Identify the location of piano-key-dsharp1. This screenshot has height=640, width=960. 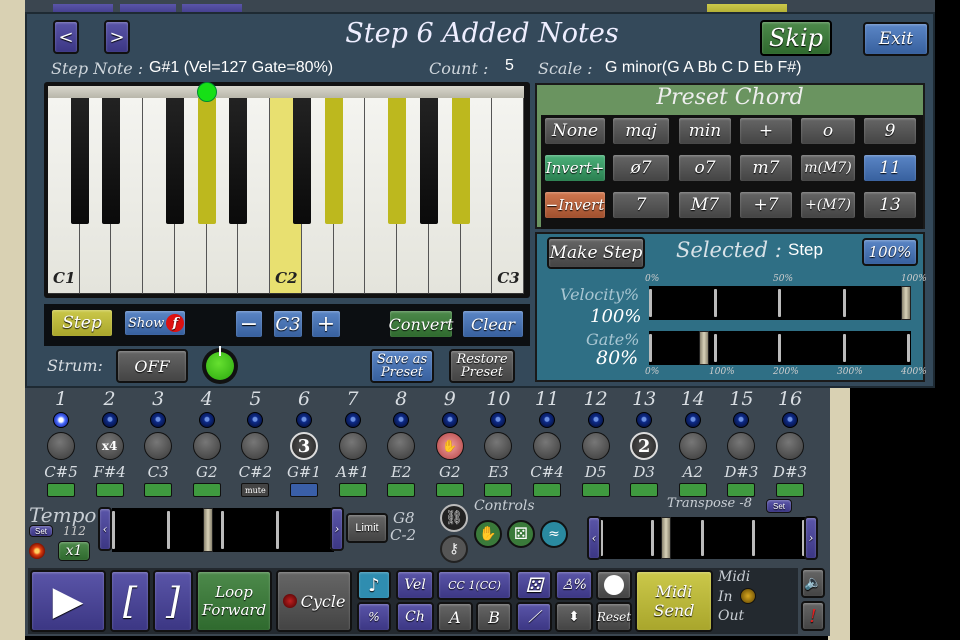
(111, 161).